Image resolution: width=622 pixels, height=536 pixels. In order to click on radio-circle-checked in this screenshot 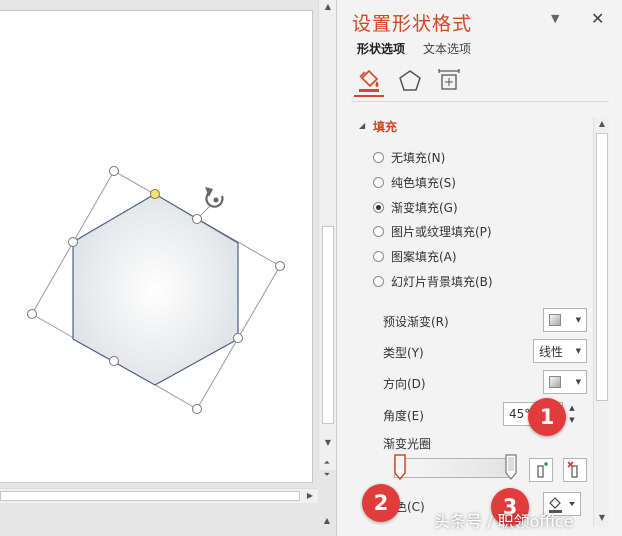, I will do `click(378, 207)`.